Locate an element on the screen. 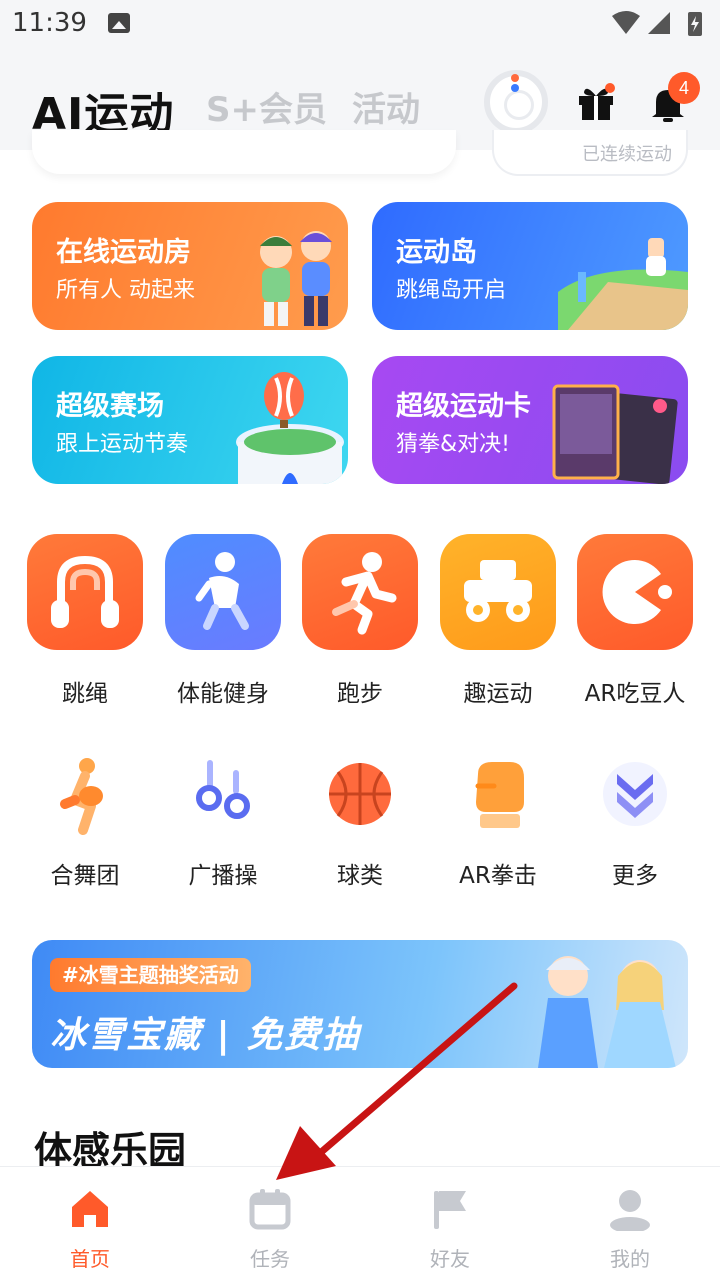 The width and height of the screenshot is (720, 1280). app-label: 跳绳 is located at coordinates (85, 694).